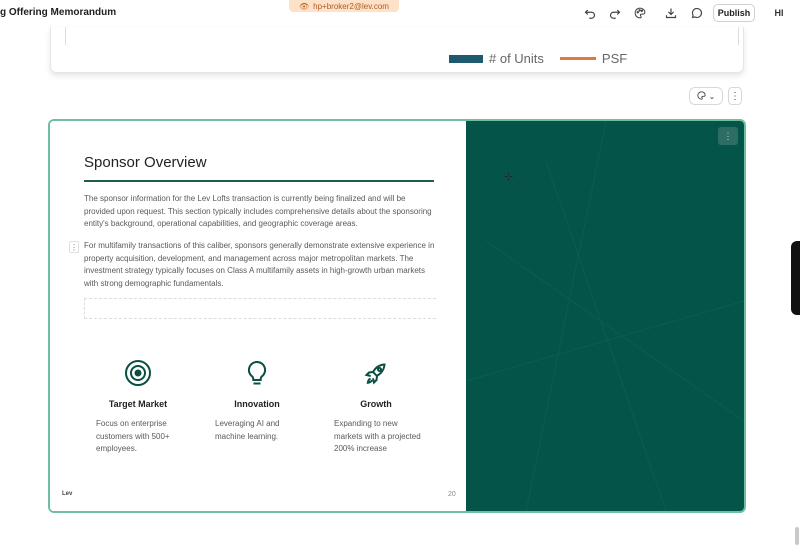 The height and width of the screenshot is (557, 800). I want to click on feature-title: Target Market, so click(138, 404).